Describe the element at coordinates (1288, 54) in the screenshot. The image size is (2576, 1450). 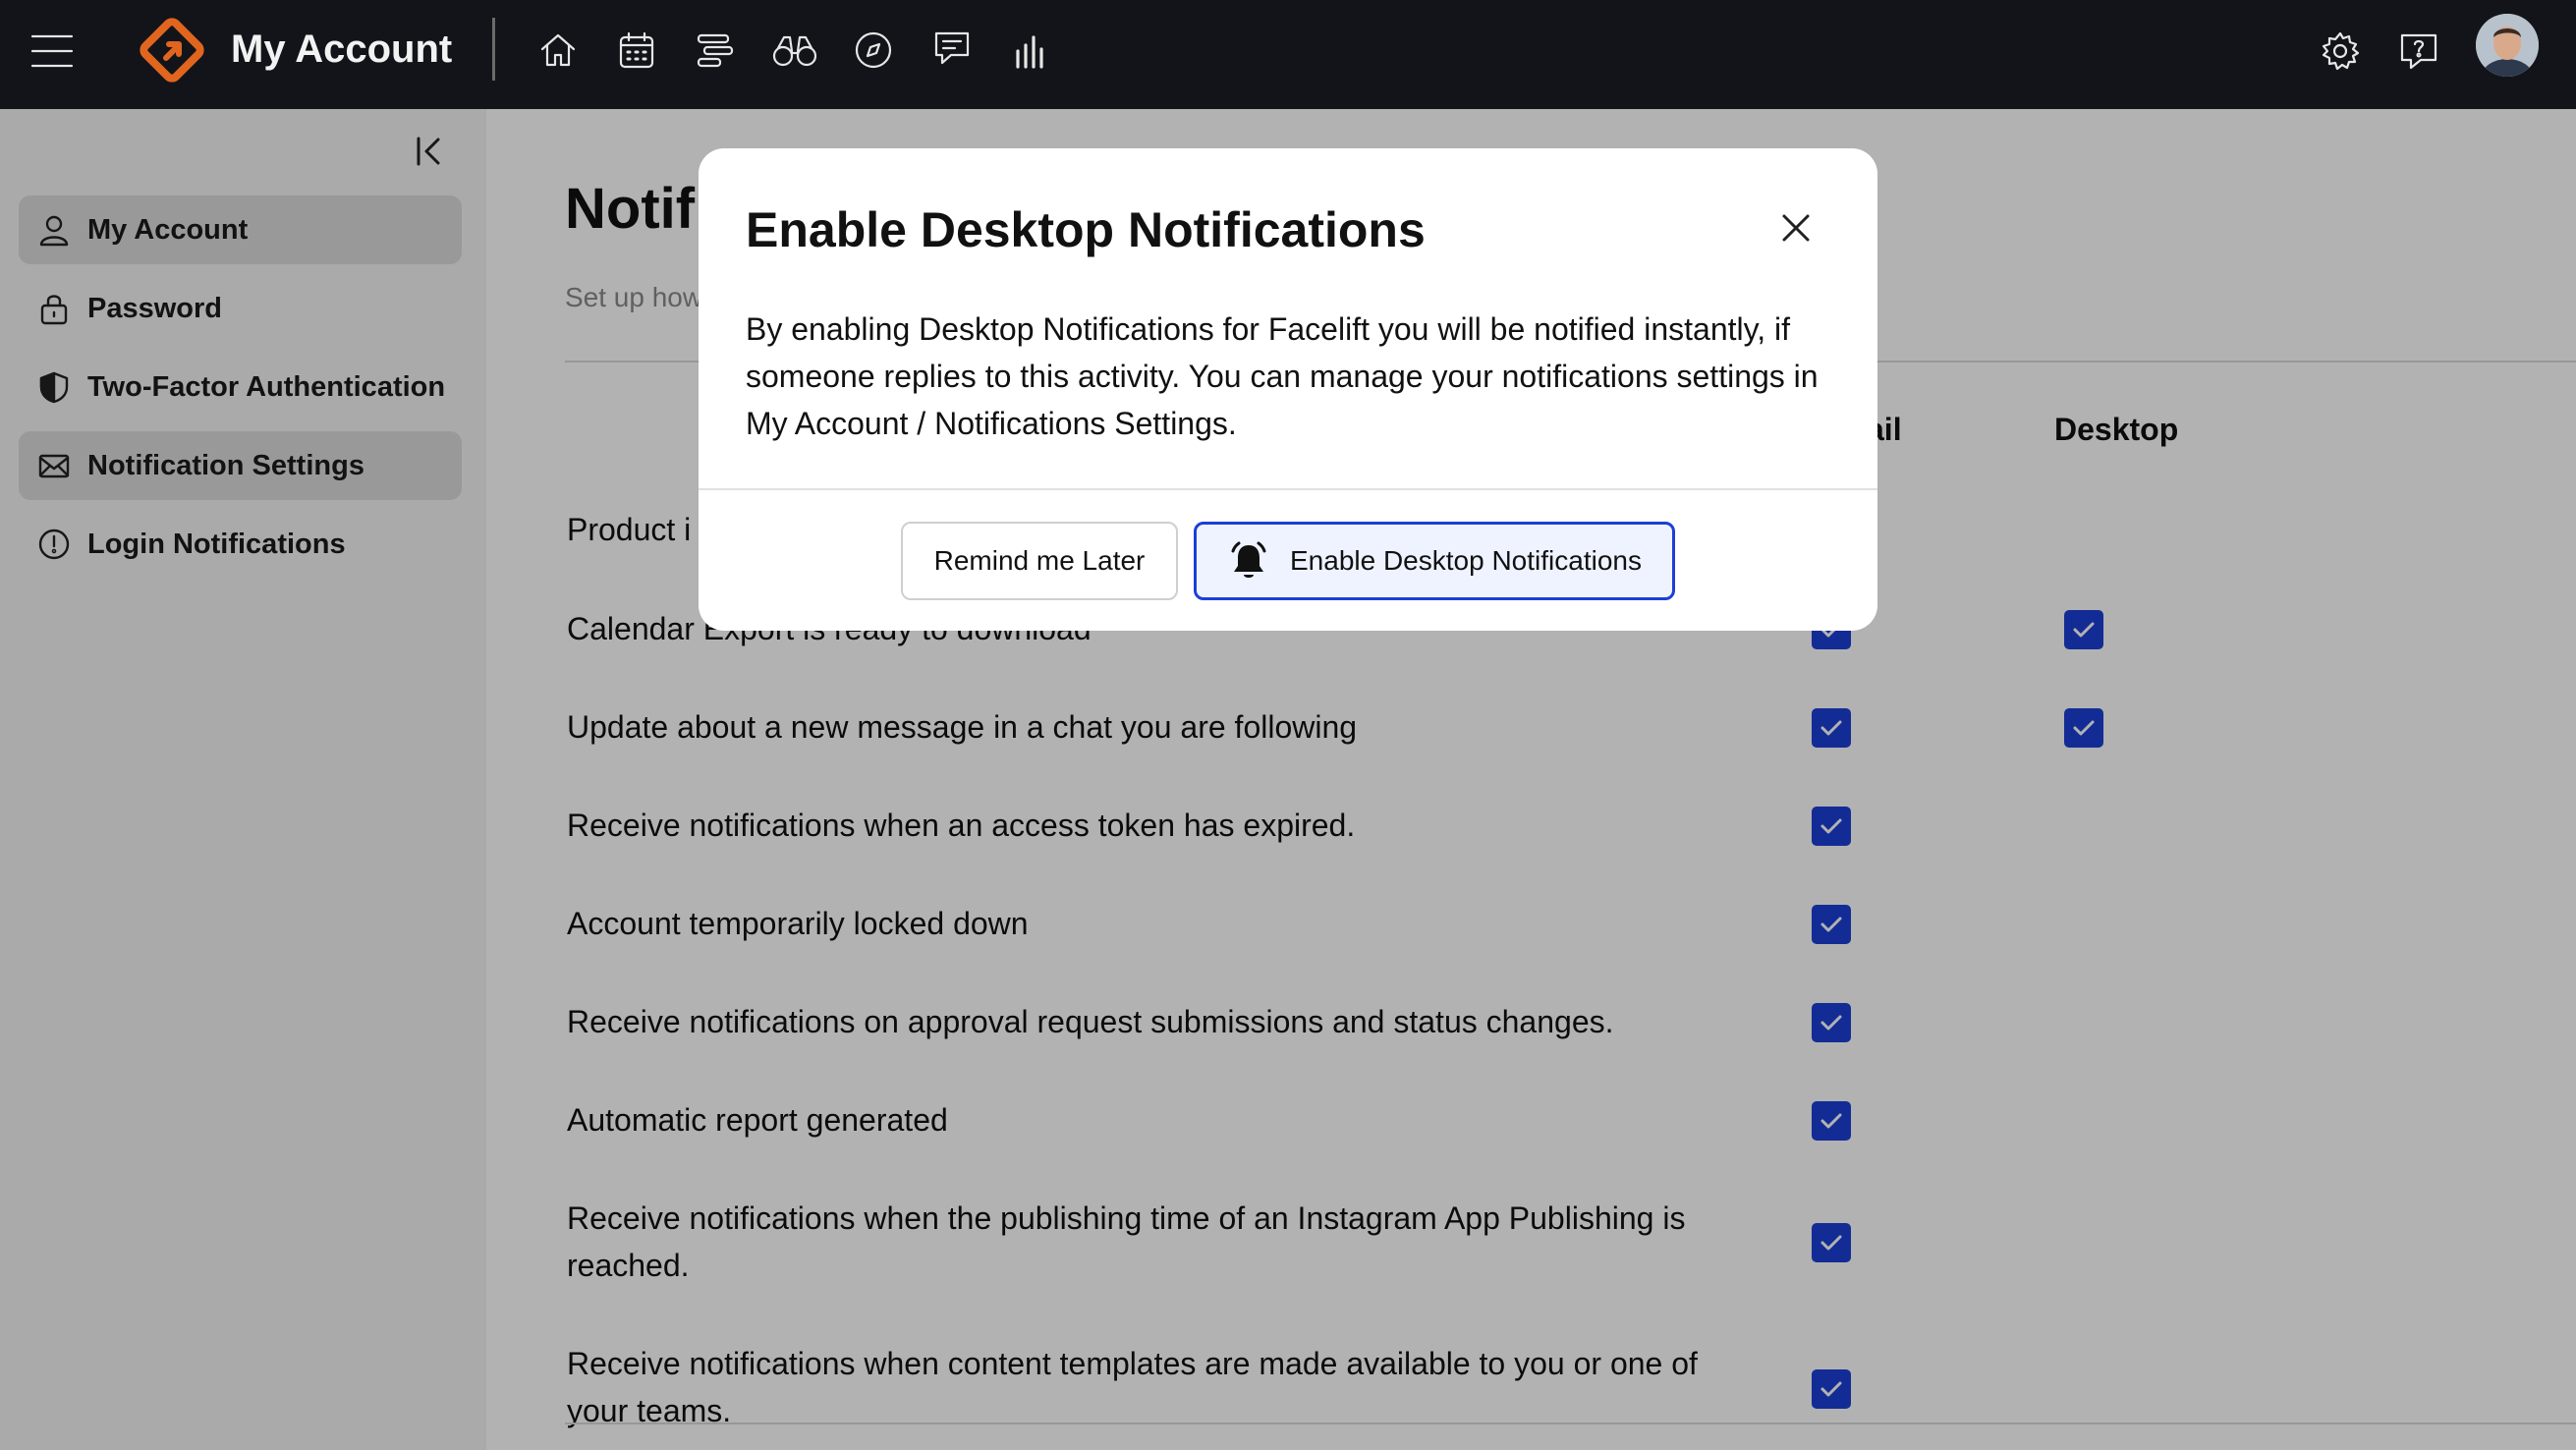
I see `top-bar: My Account` at that location.